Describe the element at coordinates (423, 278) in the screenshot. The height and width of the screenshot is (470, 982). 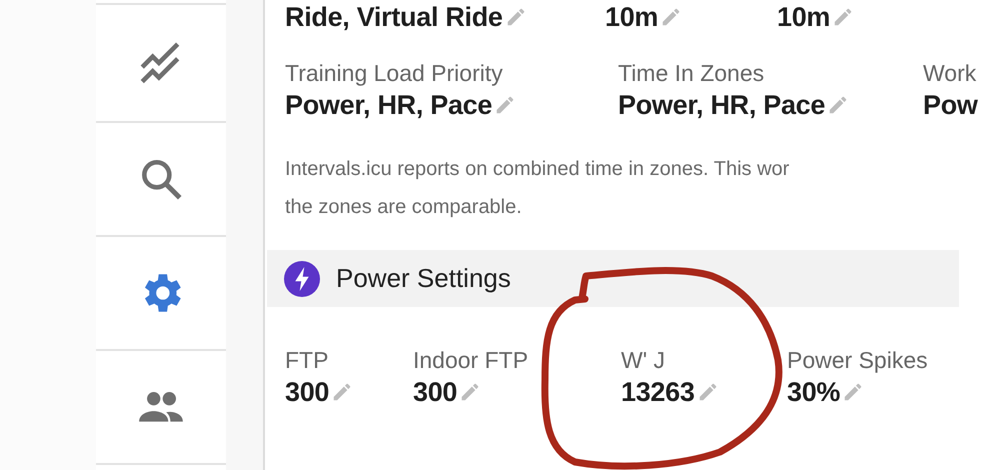
I see `section-title: Power Settings` at that location.